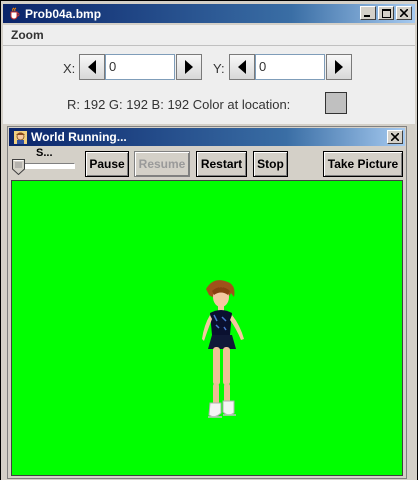 The width and height of the screenshot is (418, 490). Describe the element at coordinates (336, 103) in the screenshot. I see `color-swatch` at that location.